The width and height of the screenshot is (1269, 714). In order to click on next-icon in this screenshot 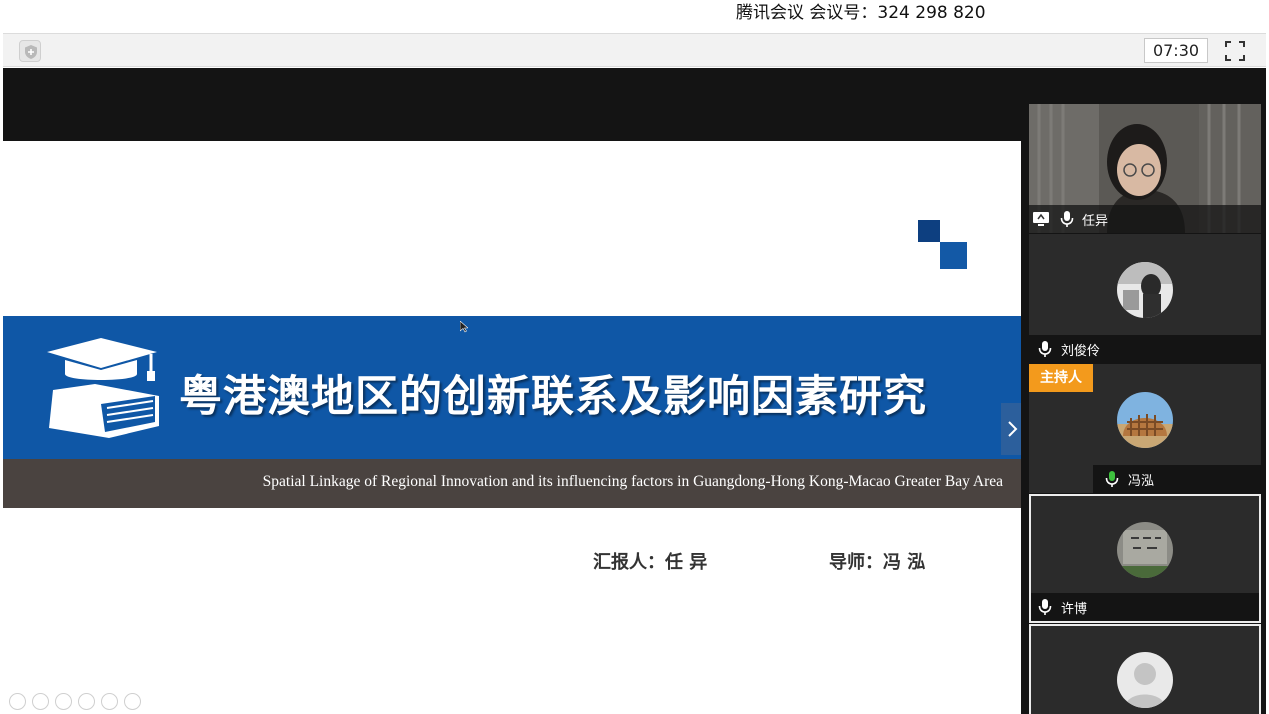, I will do `click(40, 701)`.